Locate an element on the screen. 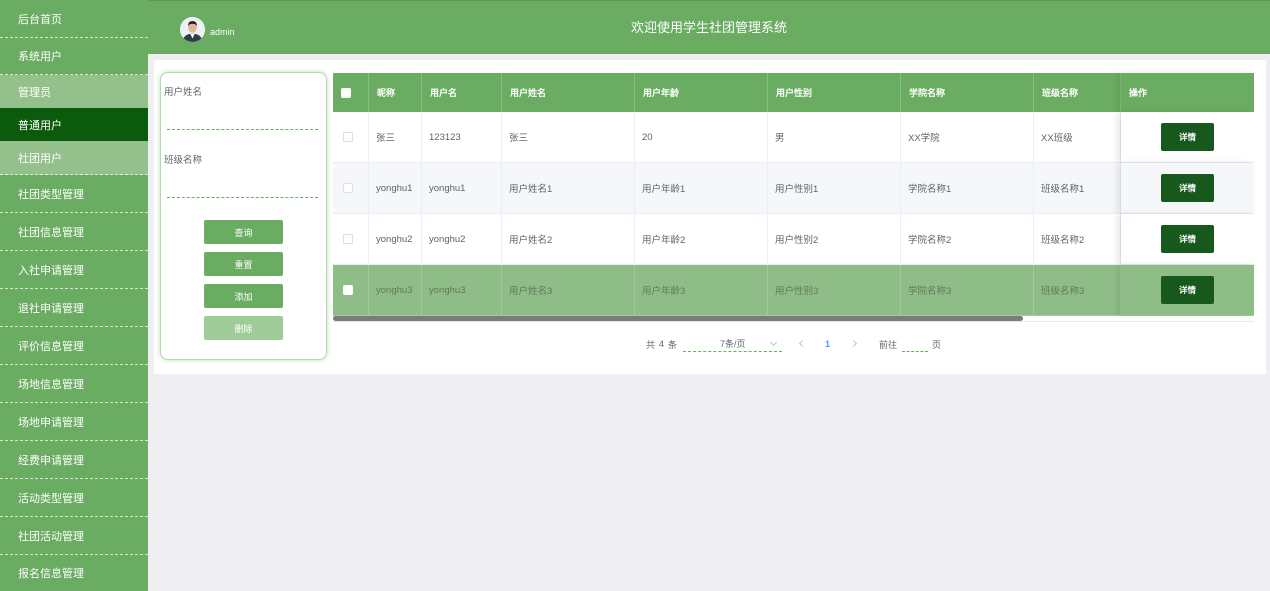 The height and width of the screenshot is (591, 1270). sidebar-item-label: 经费申请管理 is located at coordinates (51, 460).